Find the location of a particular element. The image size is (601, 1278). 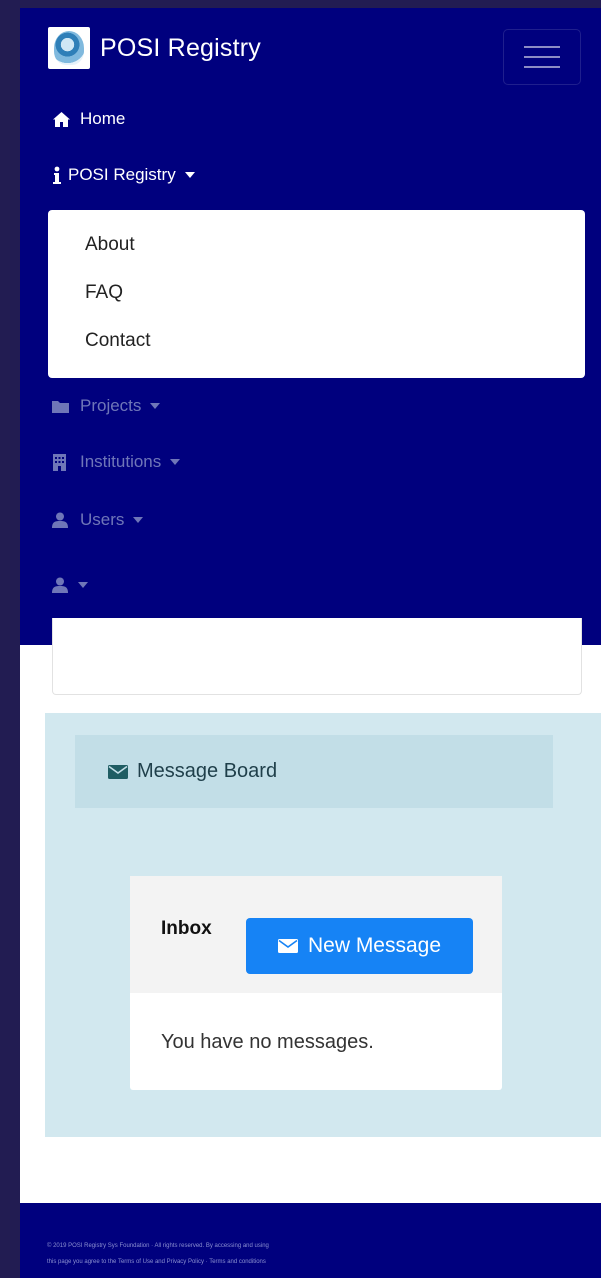

info-icon is located at coordinates (58, 175).